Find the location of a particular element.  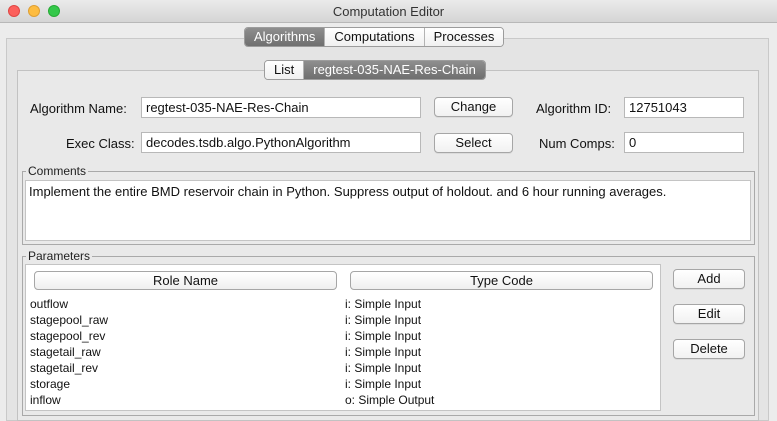

top-tab-bar: Algorithms Computations Processes is located at coordinates (374, 37).